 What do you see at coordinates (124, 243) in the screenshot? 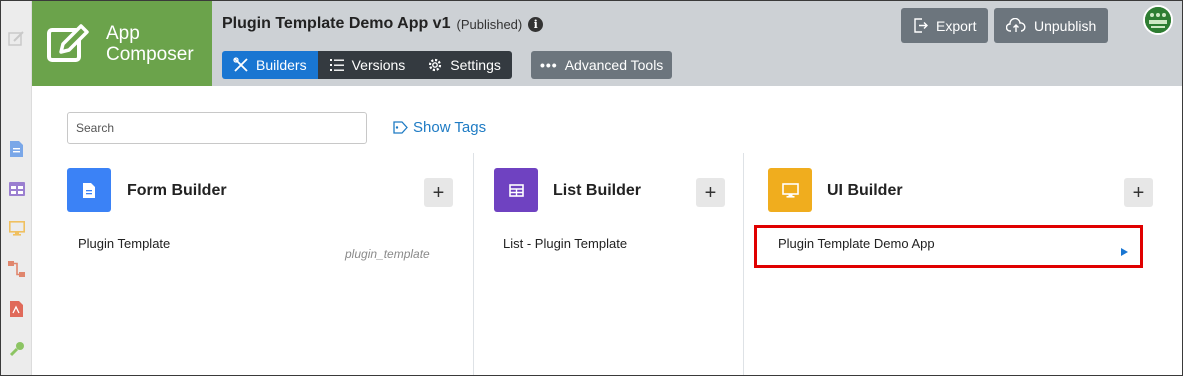
I see `form-item-plugin-template: Plugin Template` at bounding box center [124, 243].